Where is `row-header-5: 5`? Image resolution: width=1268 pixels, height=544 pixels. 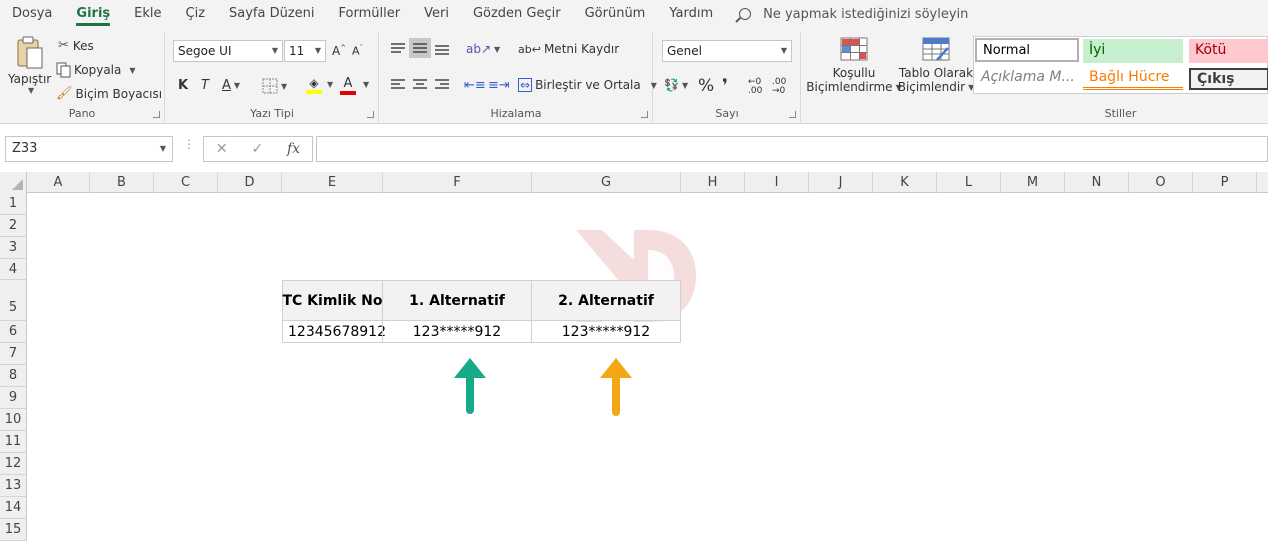 row-header-5: 5 is located at coordinates (13, 300).